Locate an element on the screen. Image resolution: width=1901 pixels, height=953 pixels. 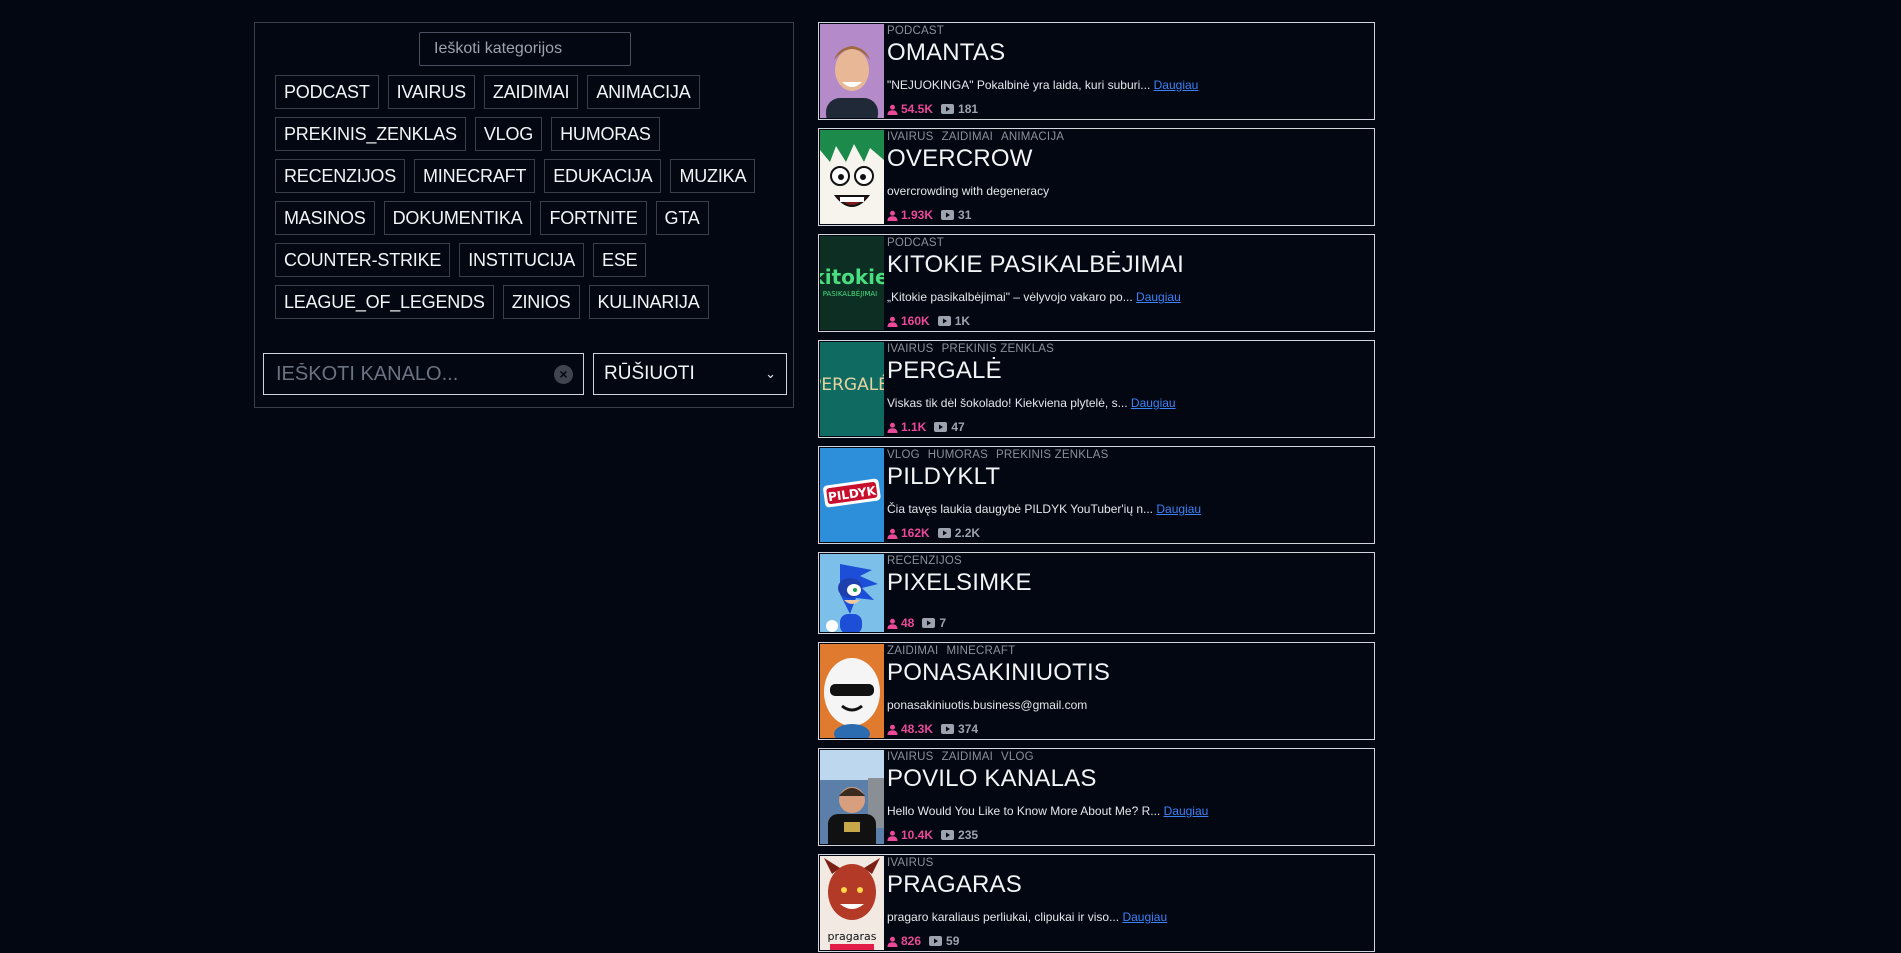
category-chip: VLOG is located at coordinates (508, 134).